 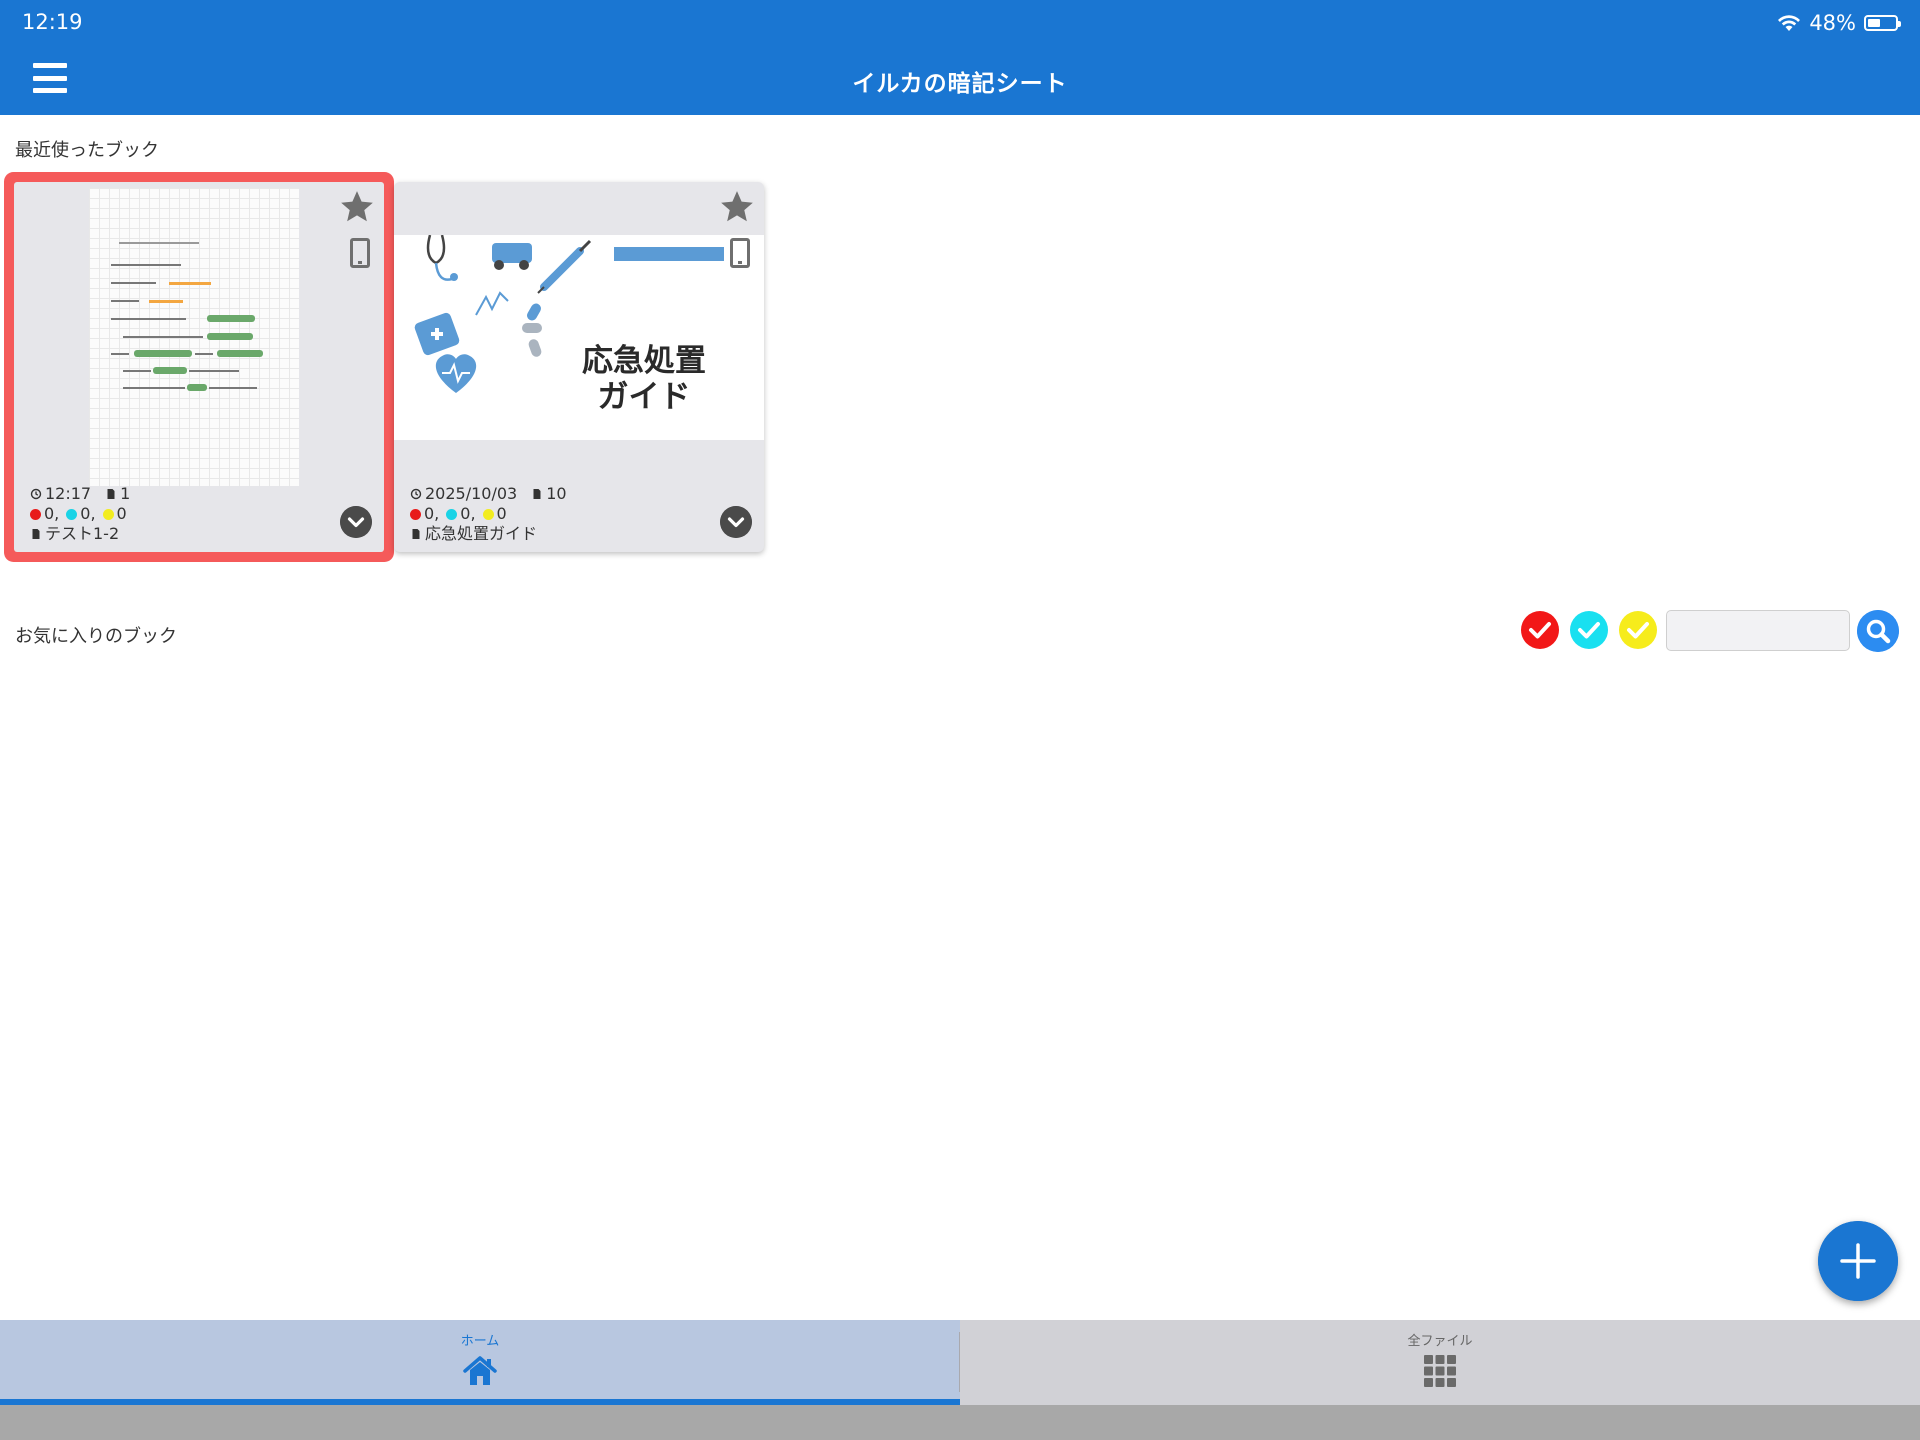 What do you see at coordinates (1832, 23) in the screenshot?
I see `battery-percent: 48%` at bounding box center [1832, 23].